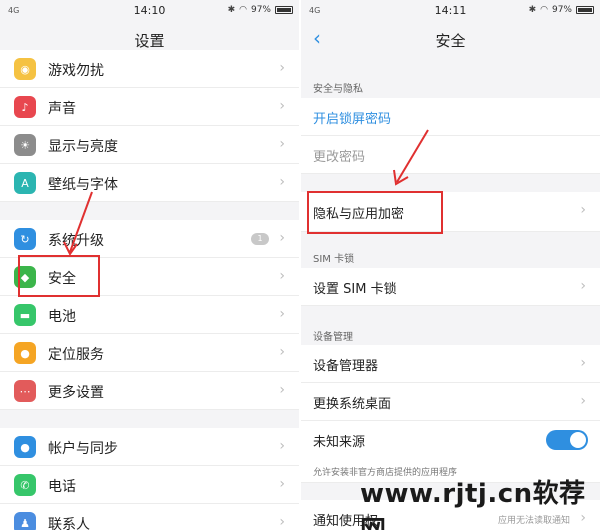 The height and width of the screenshot is (530, 600). What do you see at coordinates (25, 107) in the screenshot?
I see `sound-icon: ♪` at bounding box center [25, 107].